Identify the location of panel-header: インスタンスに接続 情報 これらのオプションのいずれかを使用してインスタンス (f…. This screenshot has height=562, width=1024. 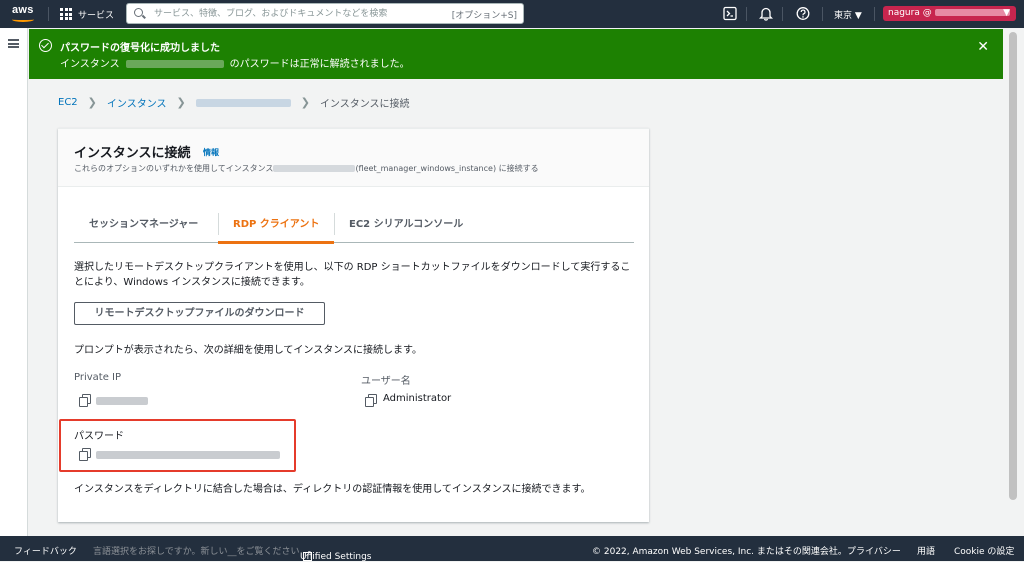
(353, 158).